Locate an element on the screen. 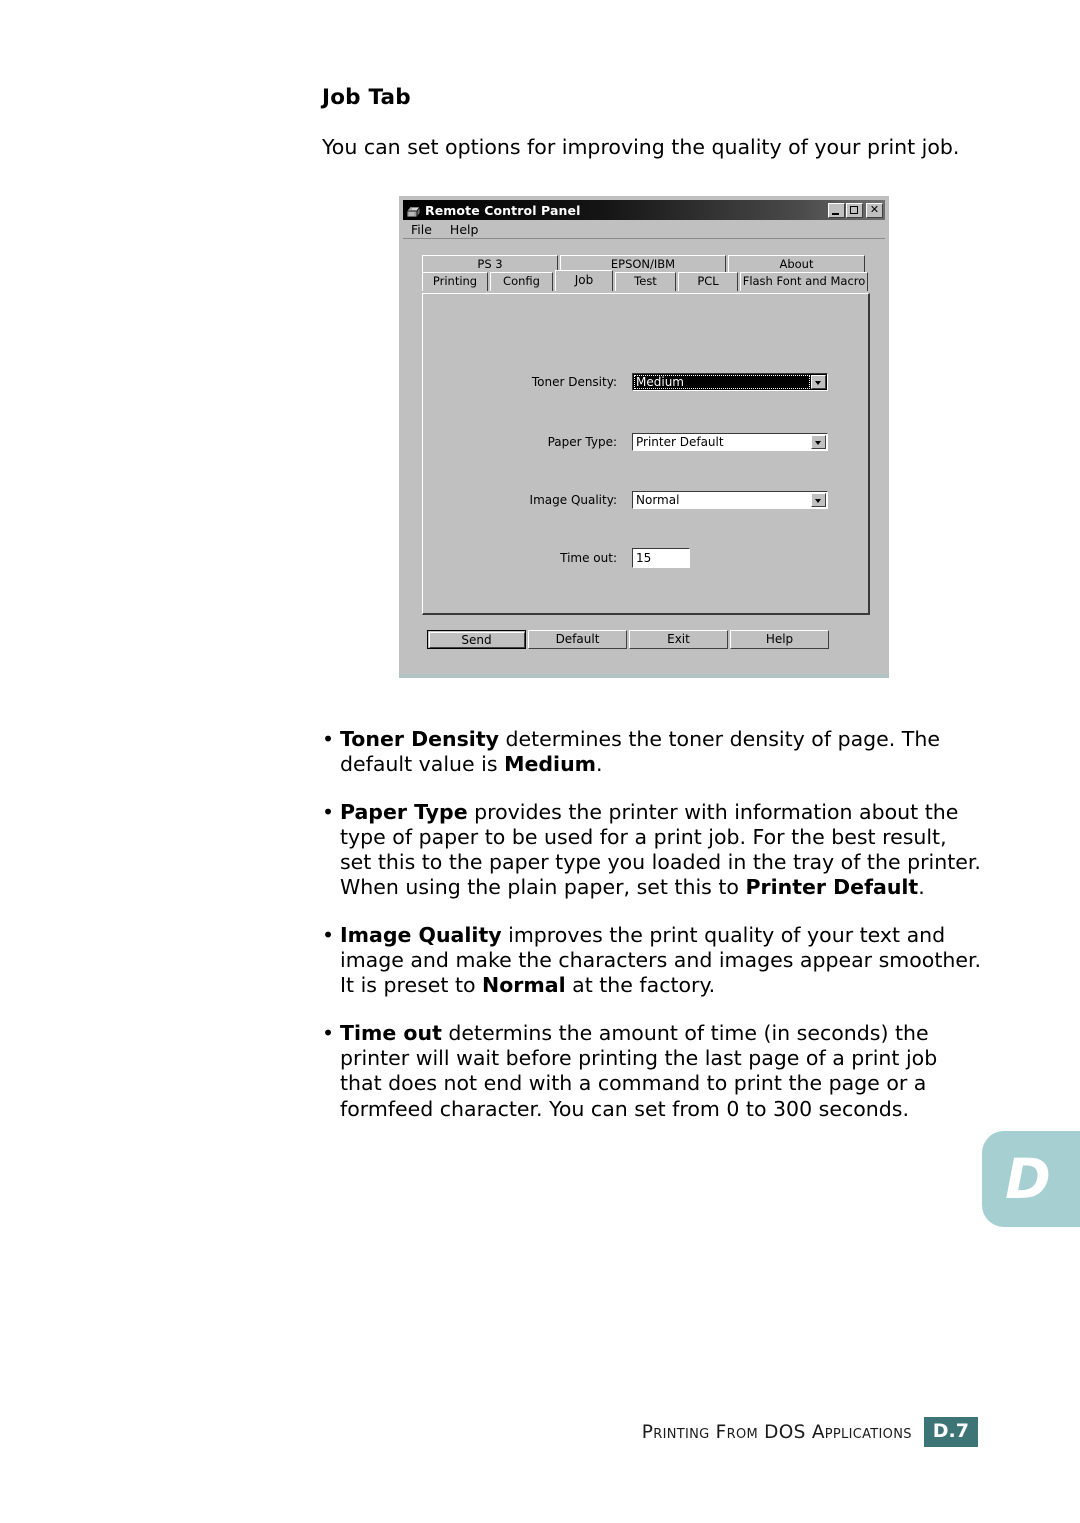  appendix-side-tab: D is located at coordinates (1031, 1179).